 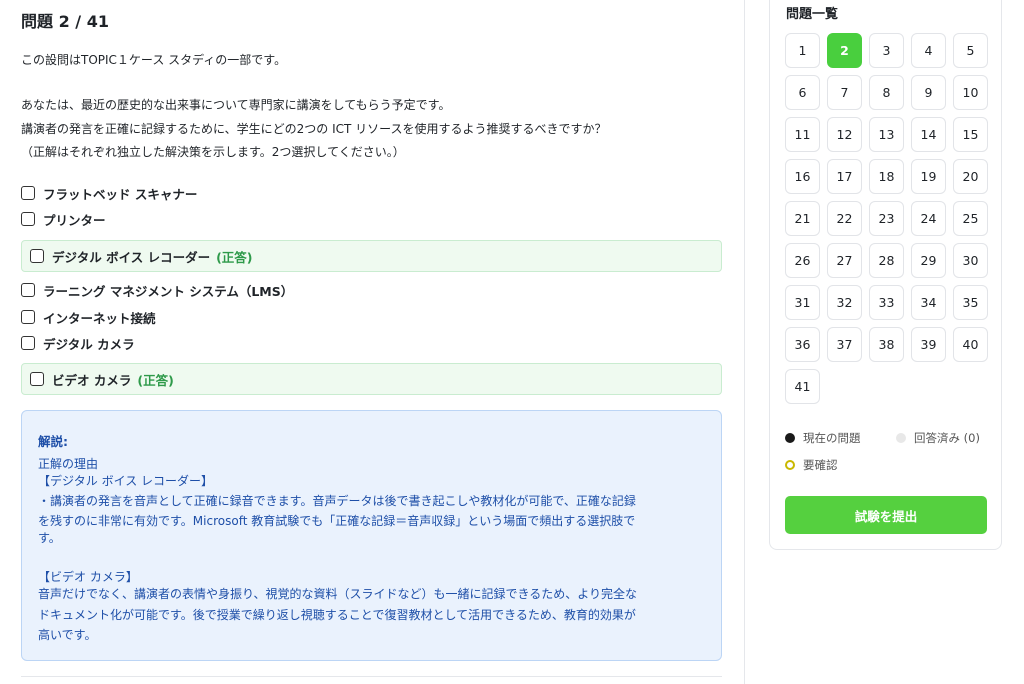 What do you see at coordinates (120, 194) in the screenshot?
I see `option-label: フラットベッド スキャナー` at bounding box center [120, 194].